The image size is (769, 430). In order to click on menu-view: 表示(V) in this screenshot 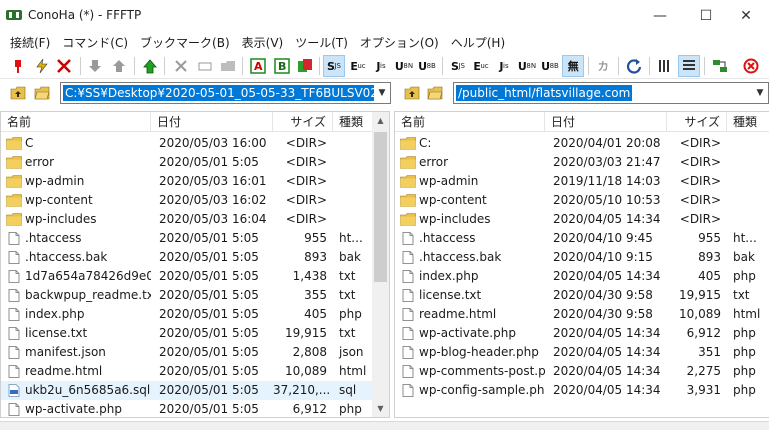, I will do `click(263, 42)`.